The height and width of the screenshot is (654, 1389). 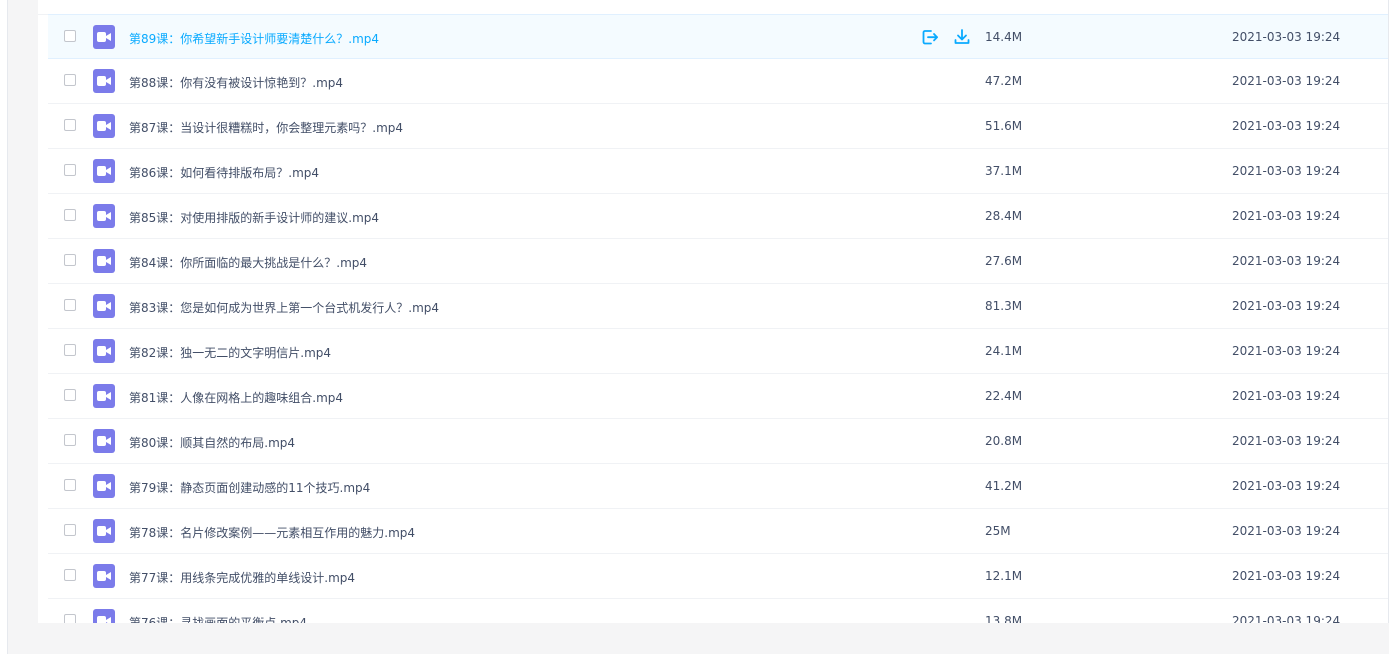 I want to click on file-size: 81.3M, so click(x=1004, y=306).